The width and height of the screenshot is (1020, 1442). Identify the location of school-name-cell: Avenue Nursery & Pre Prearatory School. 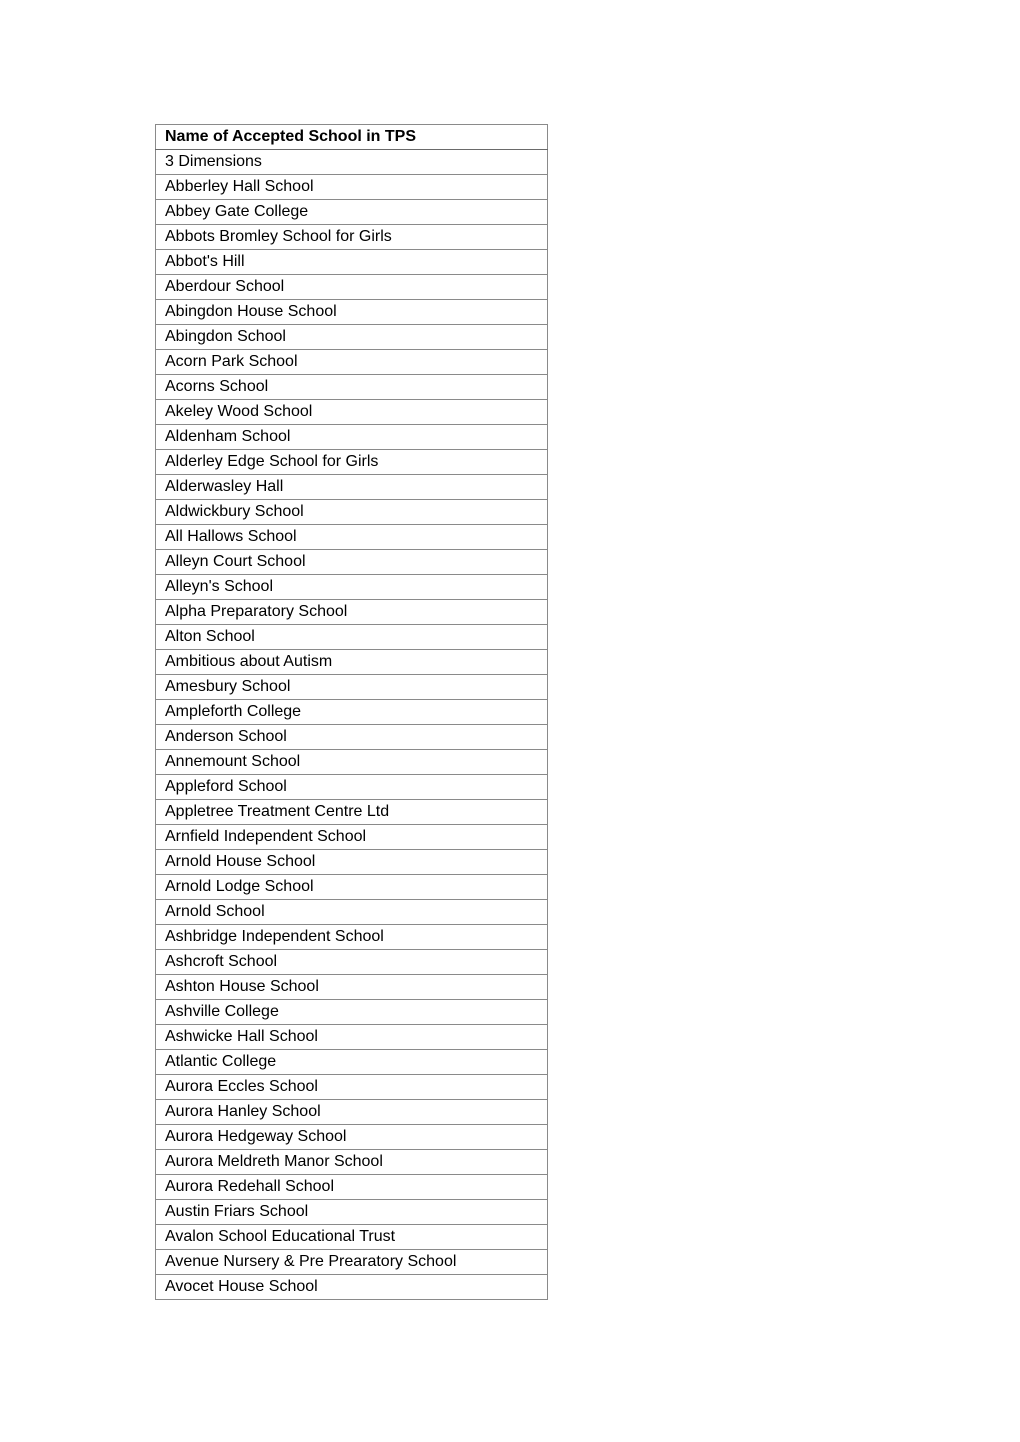
(351, 1262).